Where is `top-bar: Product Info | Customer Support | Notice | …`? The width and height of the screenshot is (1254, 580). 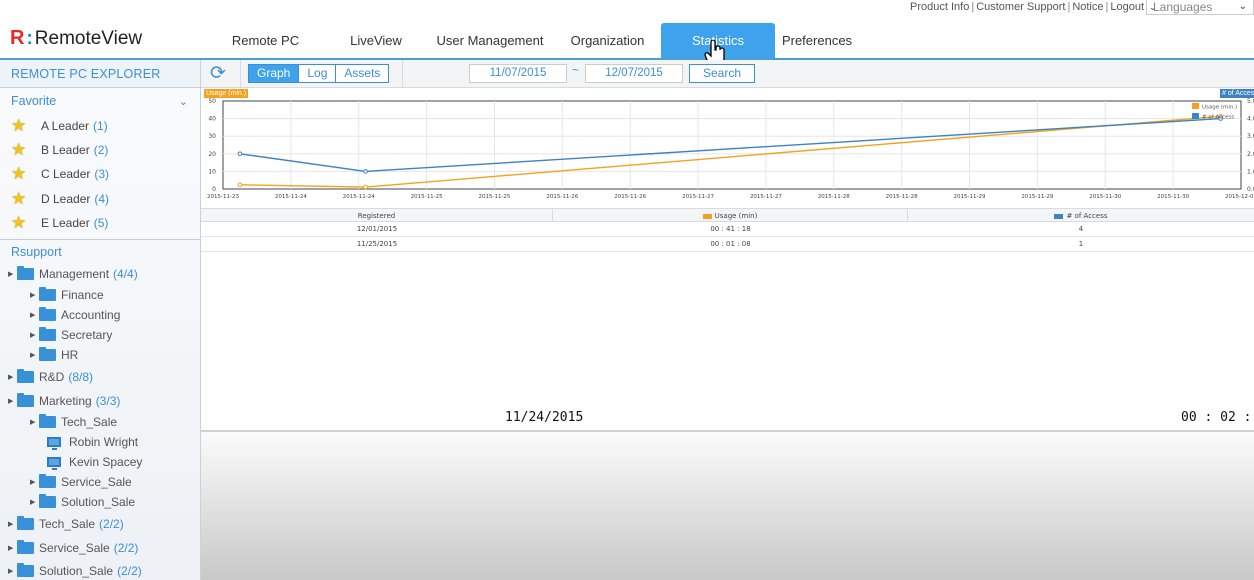 top-bar: Product Info | Customer Support | Notice | … is located at coordinates (627, 30).